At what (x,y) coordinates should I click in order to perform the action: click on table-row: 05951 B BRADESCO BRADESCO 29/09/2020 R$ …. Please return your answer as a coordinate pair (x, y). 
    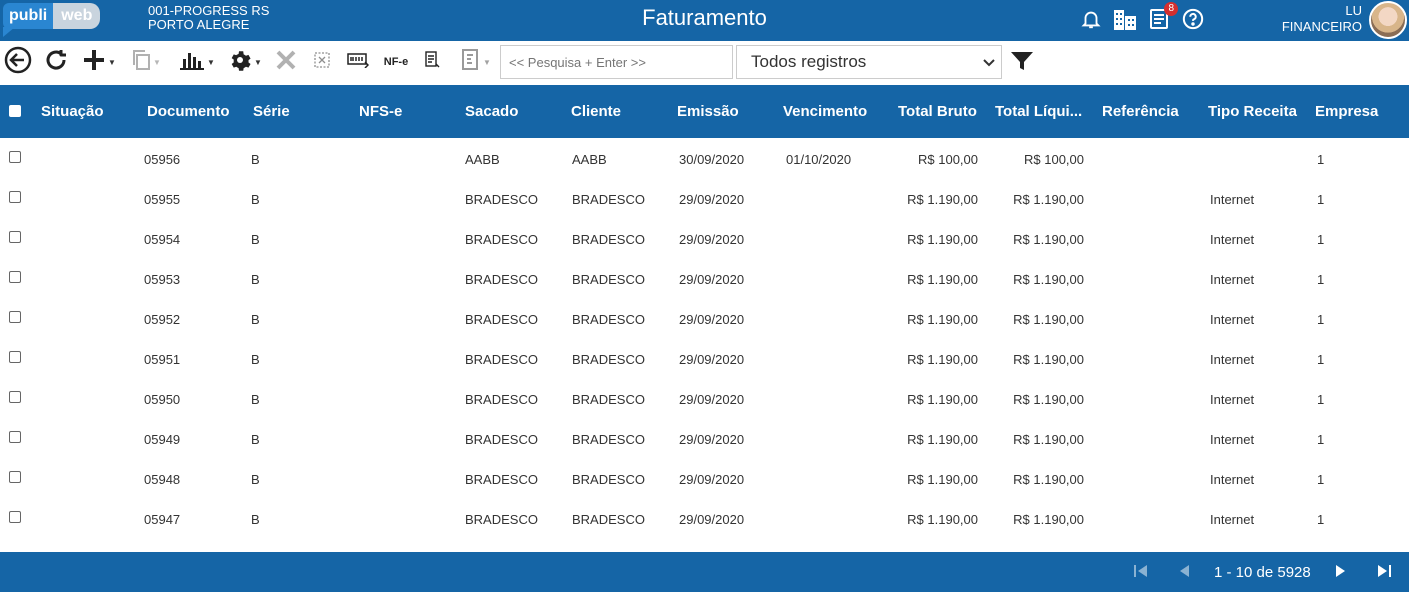
    Looking at the image, I should click on (704, 358).